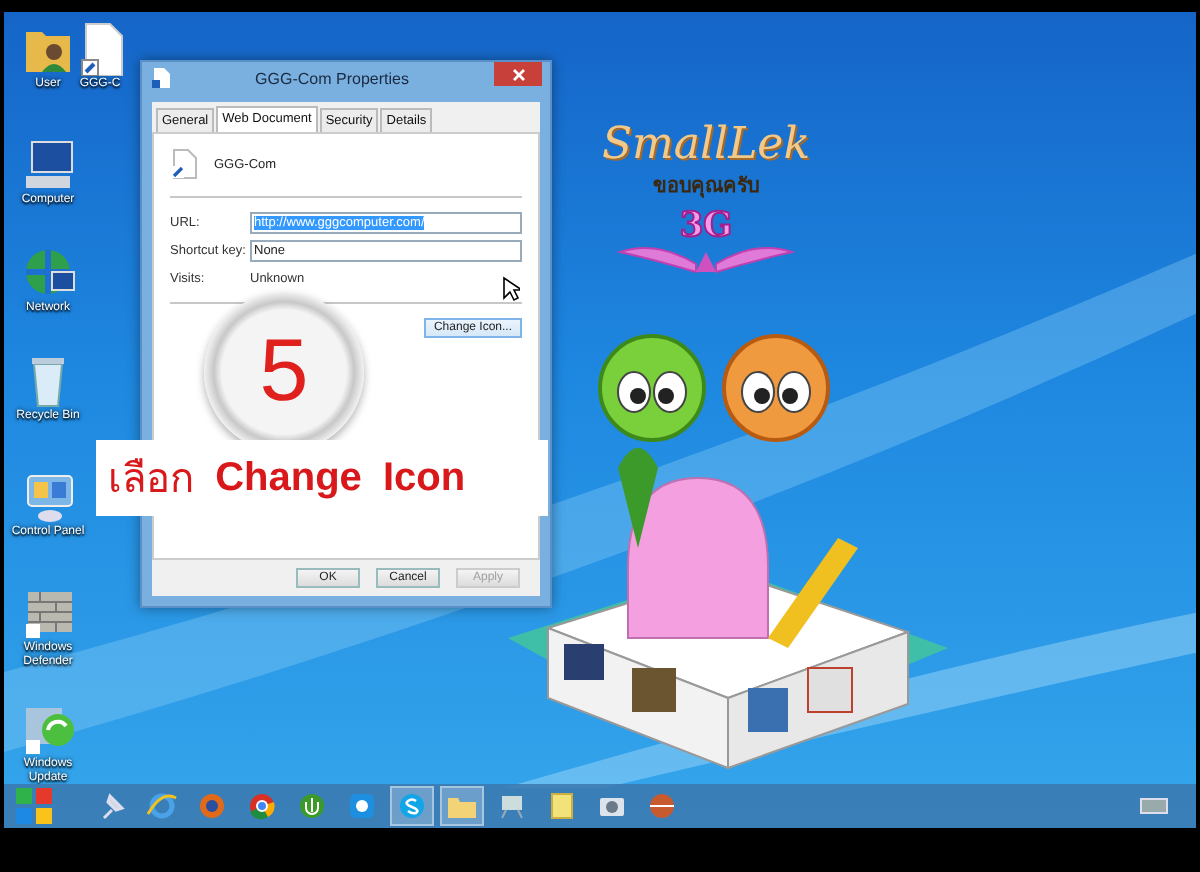 The width and height of the screenshot is (1200, 872). Describe the element at coordinates (511, 289) in the screenshot. I see `mouse-cursor-icon` at that location.